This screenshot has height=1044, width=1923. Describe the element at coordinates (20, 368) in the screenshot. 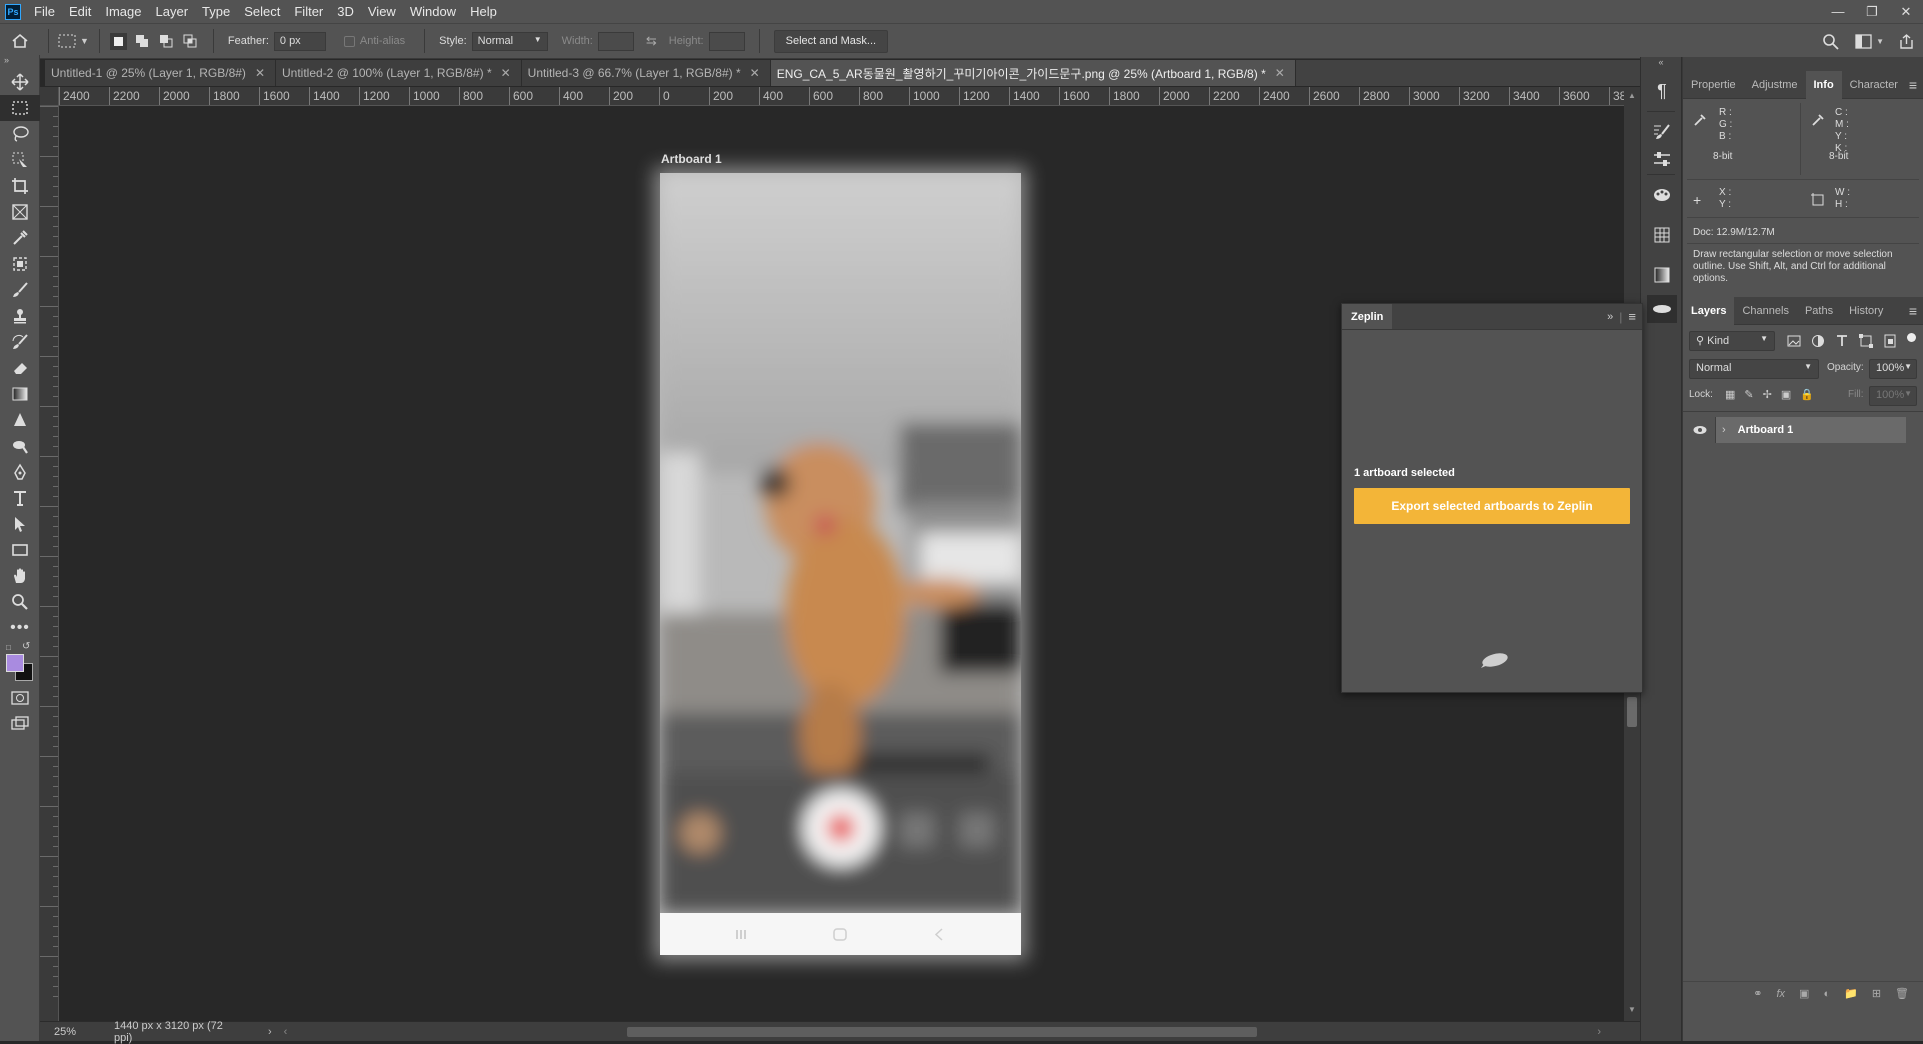

I see `eraser-tool` at that location.